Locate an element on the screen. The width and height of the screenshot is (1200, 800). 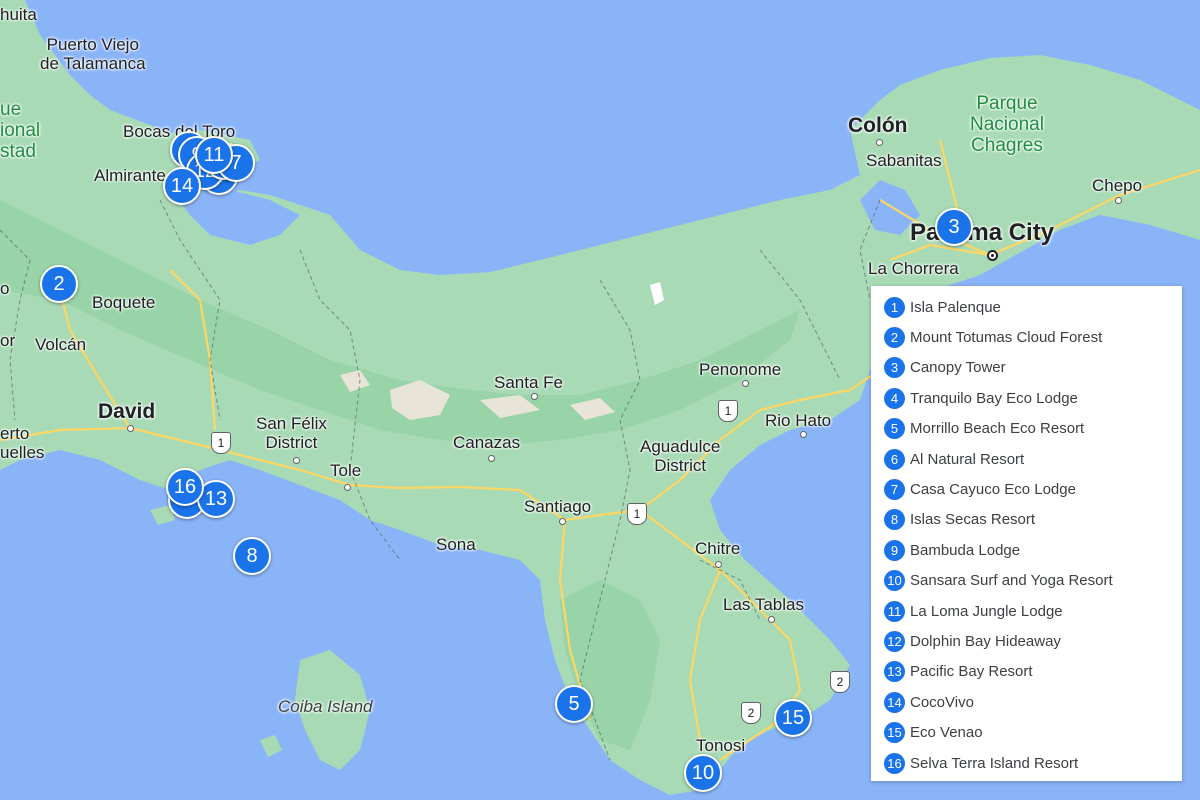
legend-item: 3 Canopy Tower is located at coordinates (1033, 368).